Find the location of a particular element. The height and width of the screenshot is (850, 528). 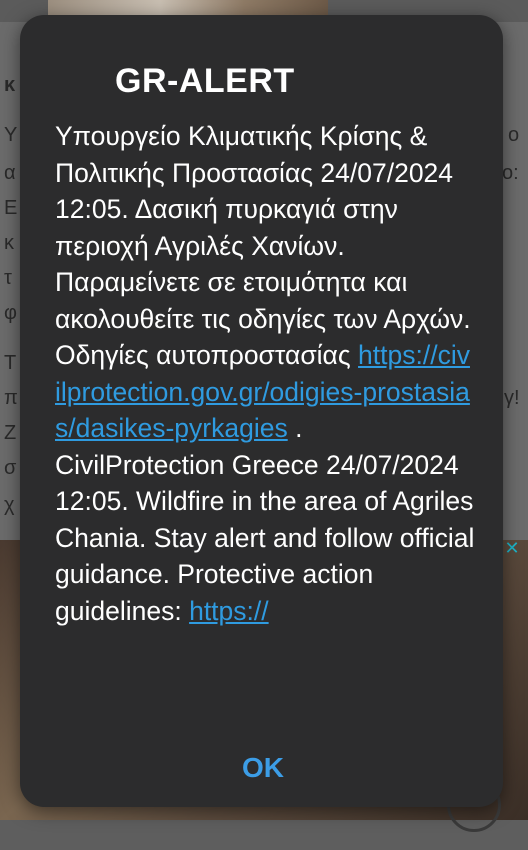

background-letter: Ε is located at coordinates (11, 208).